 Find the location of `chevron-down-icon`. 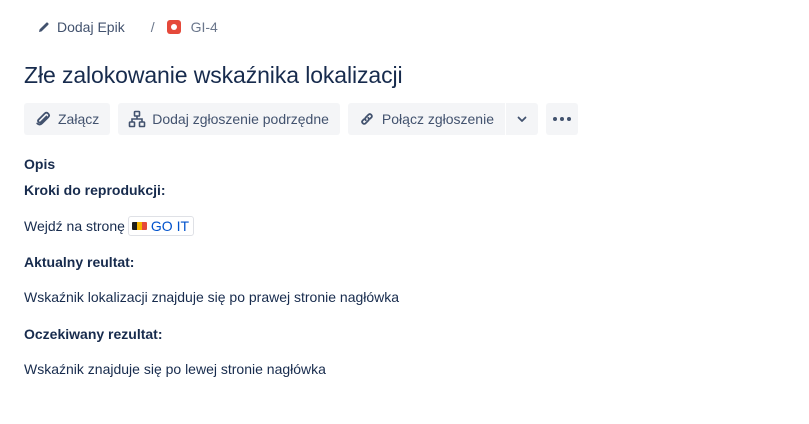

chevron-down-icon is located at coordinates (522, 119).